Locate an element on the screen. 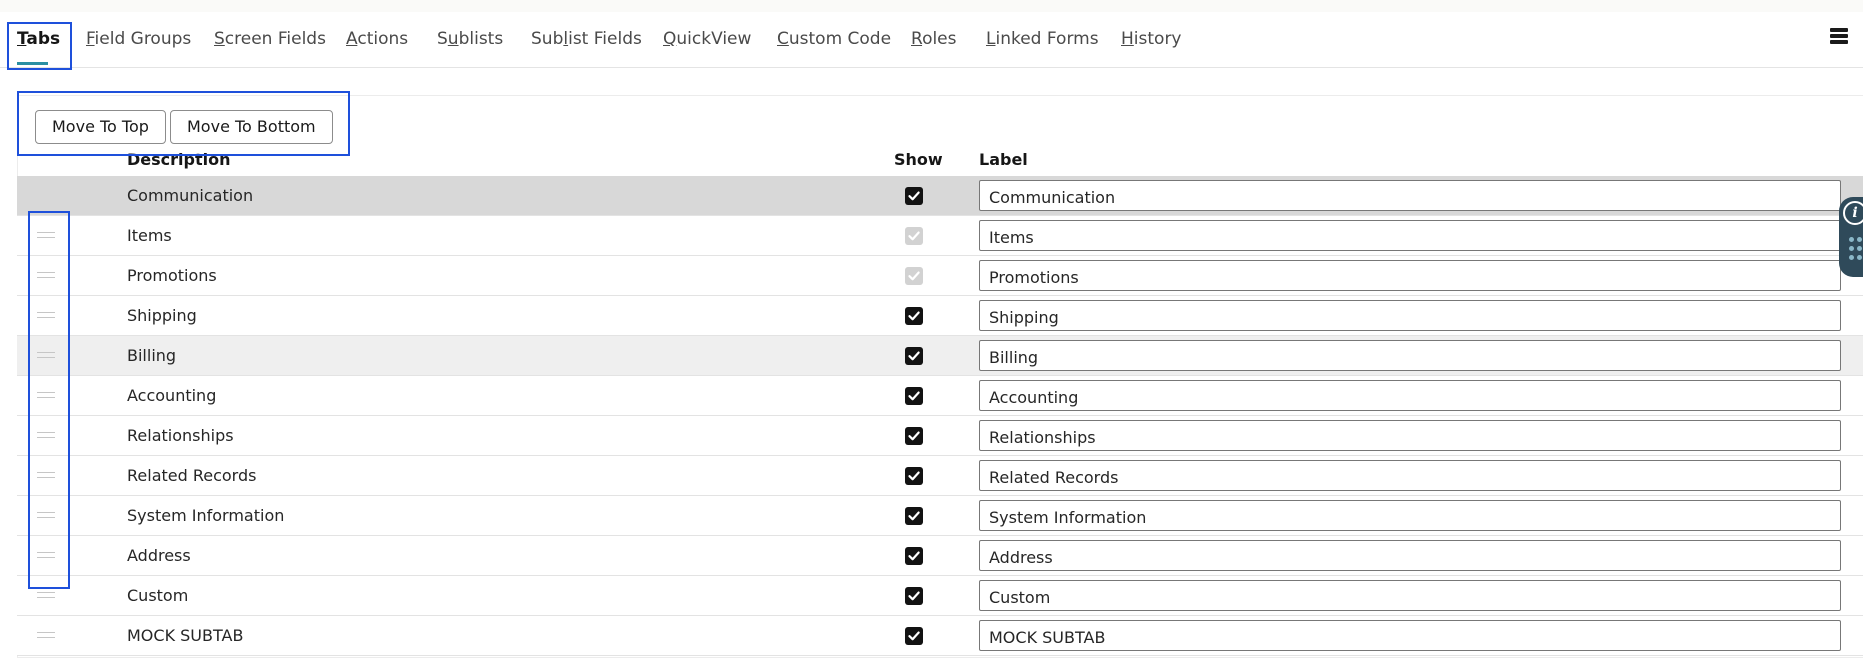 This screenshot has width=1863, height=658. tab-label-part: uickView is located at coordinates (714, 39).